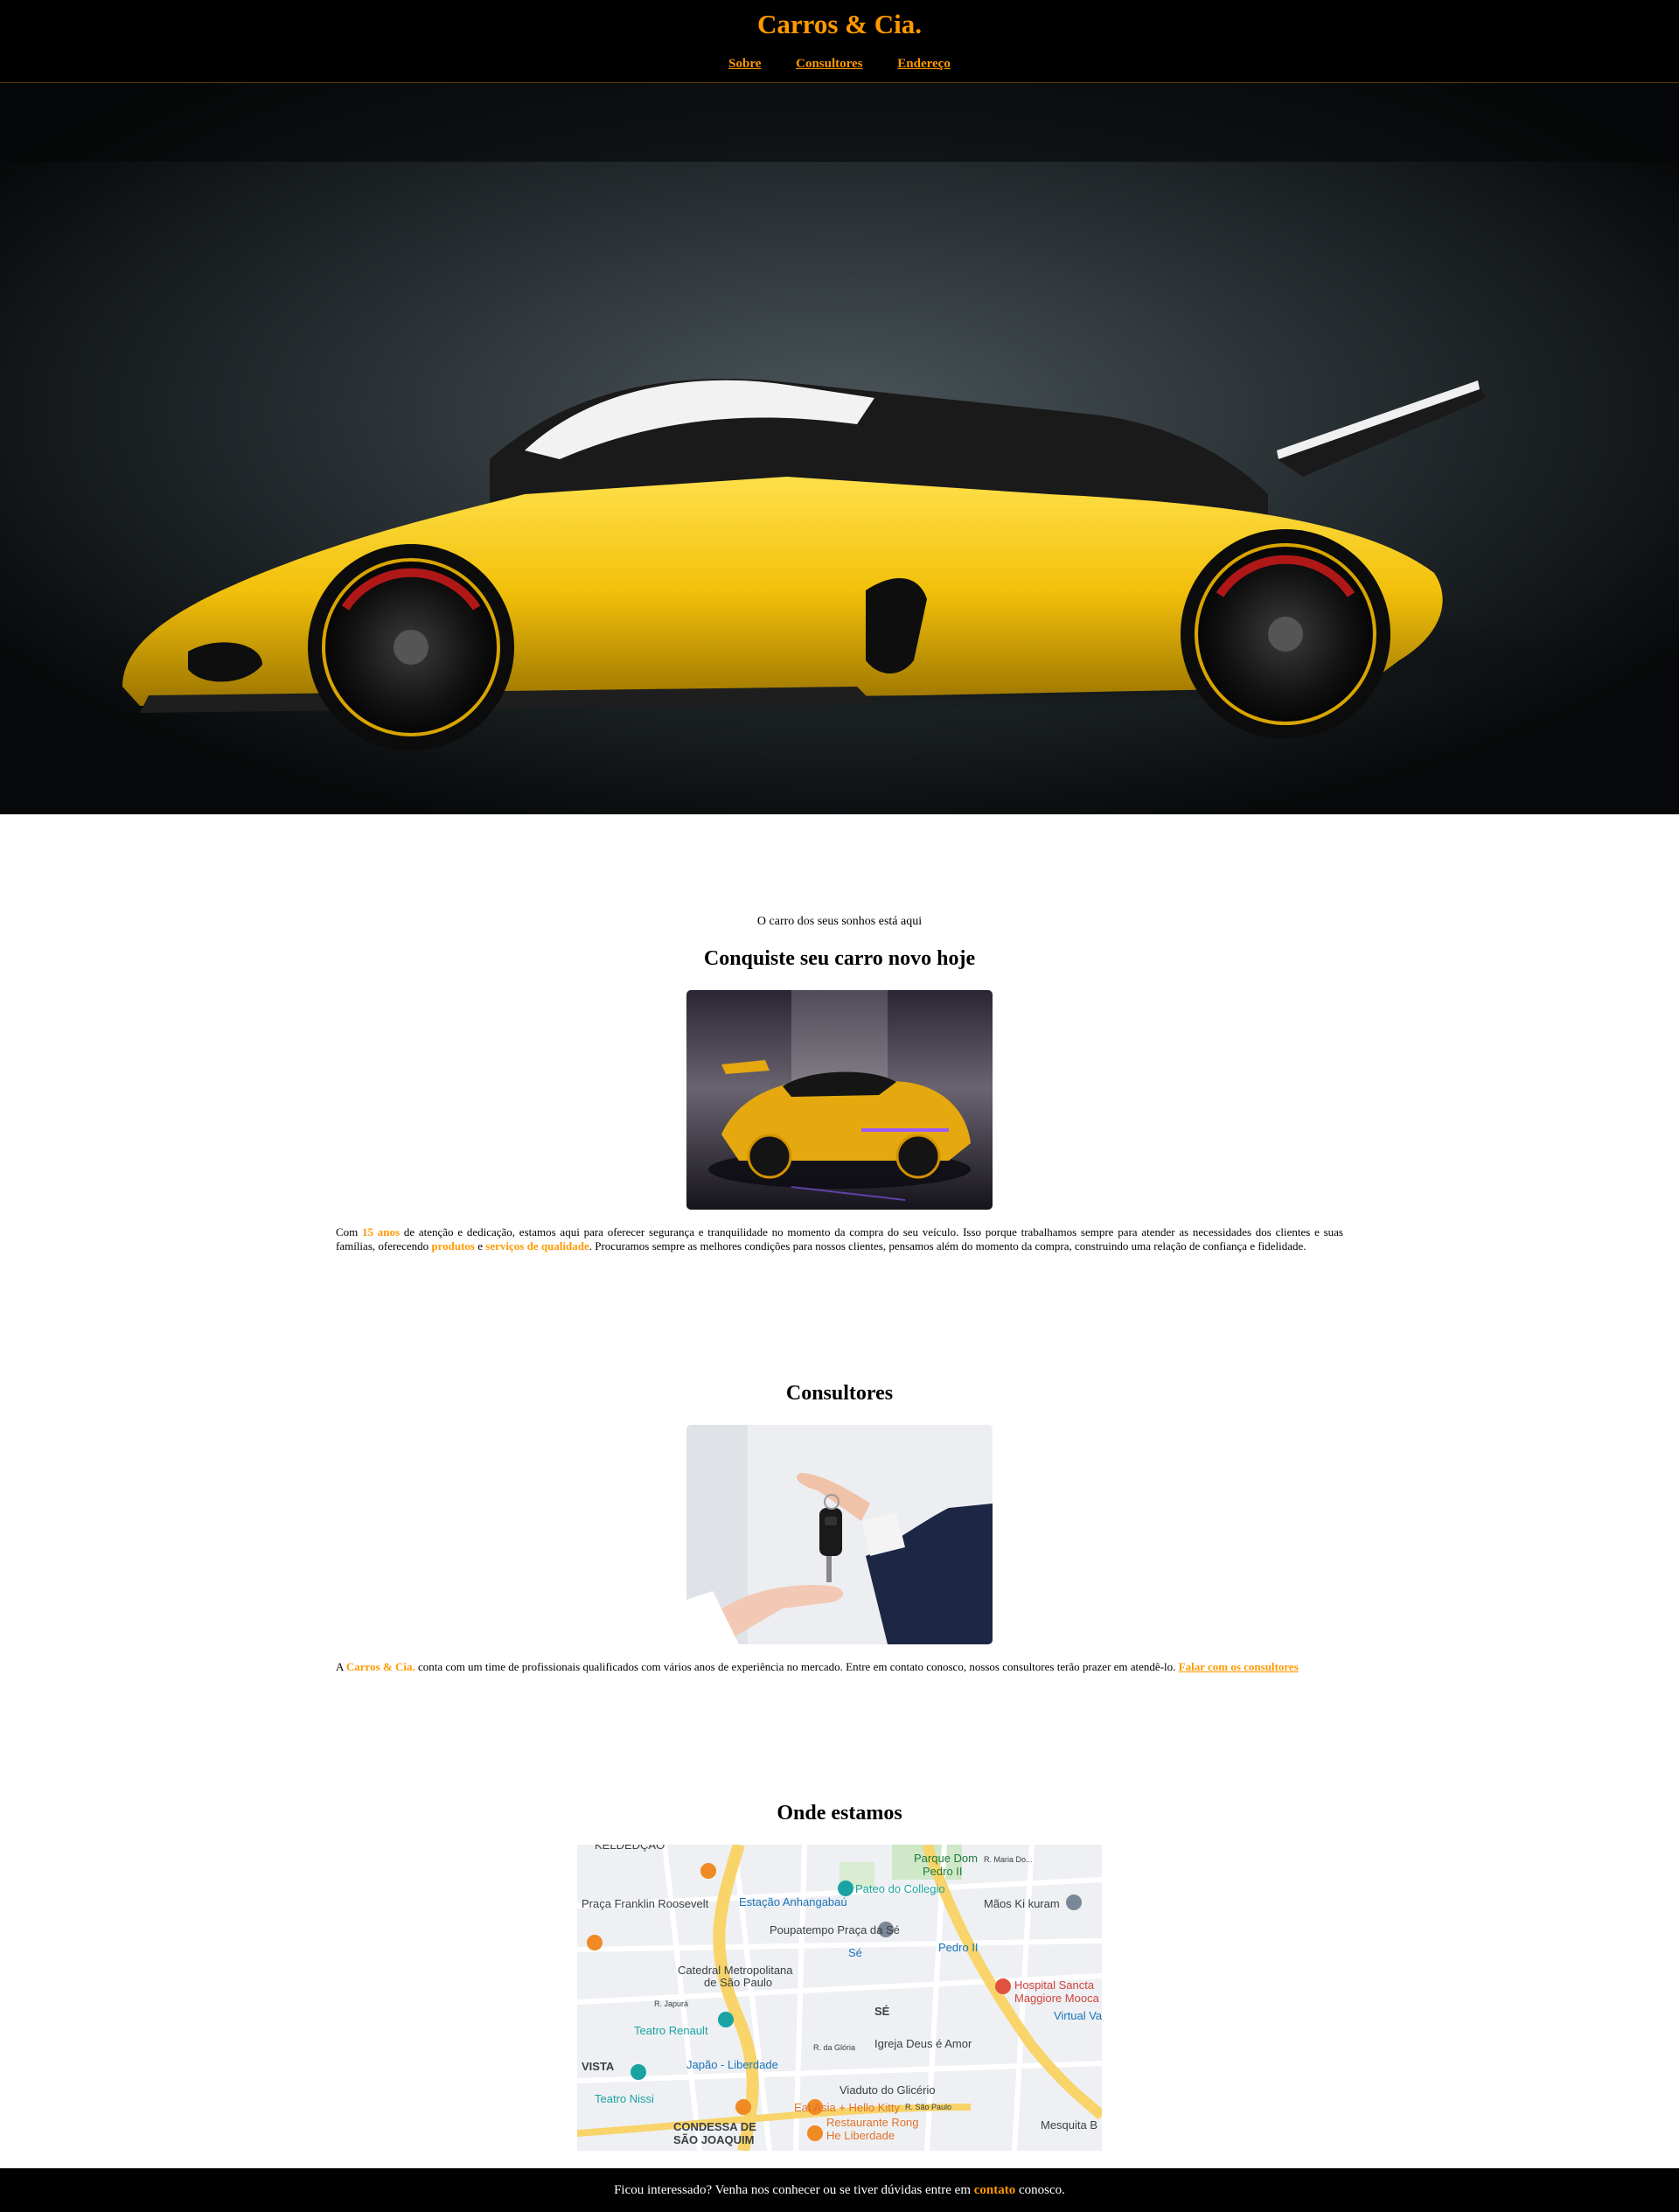  I want to click on map-label-parque-2: Pedro II, so click(943, 1871).